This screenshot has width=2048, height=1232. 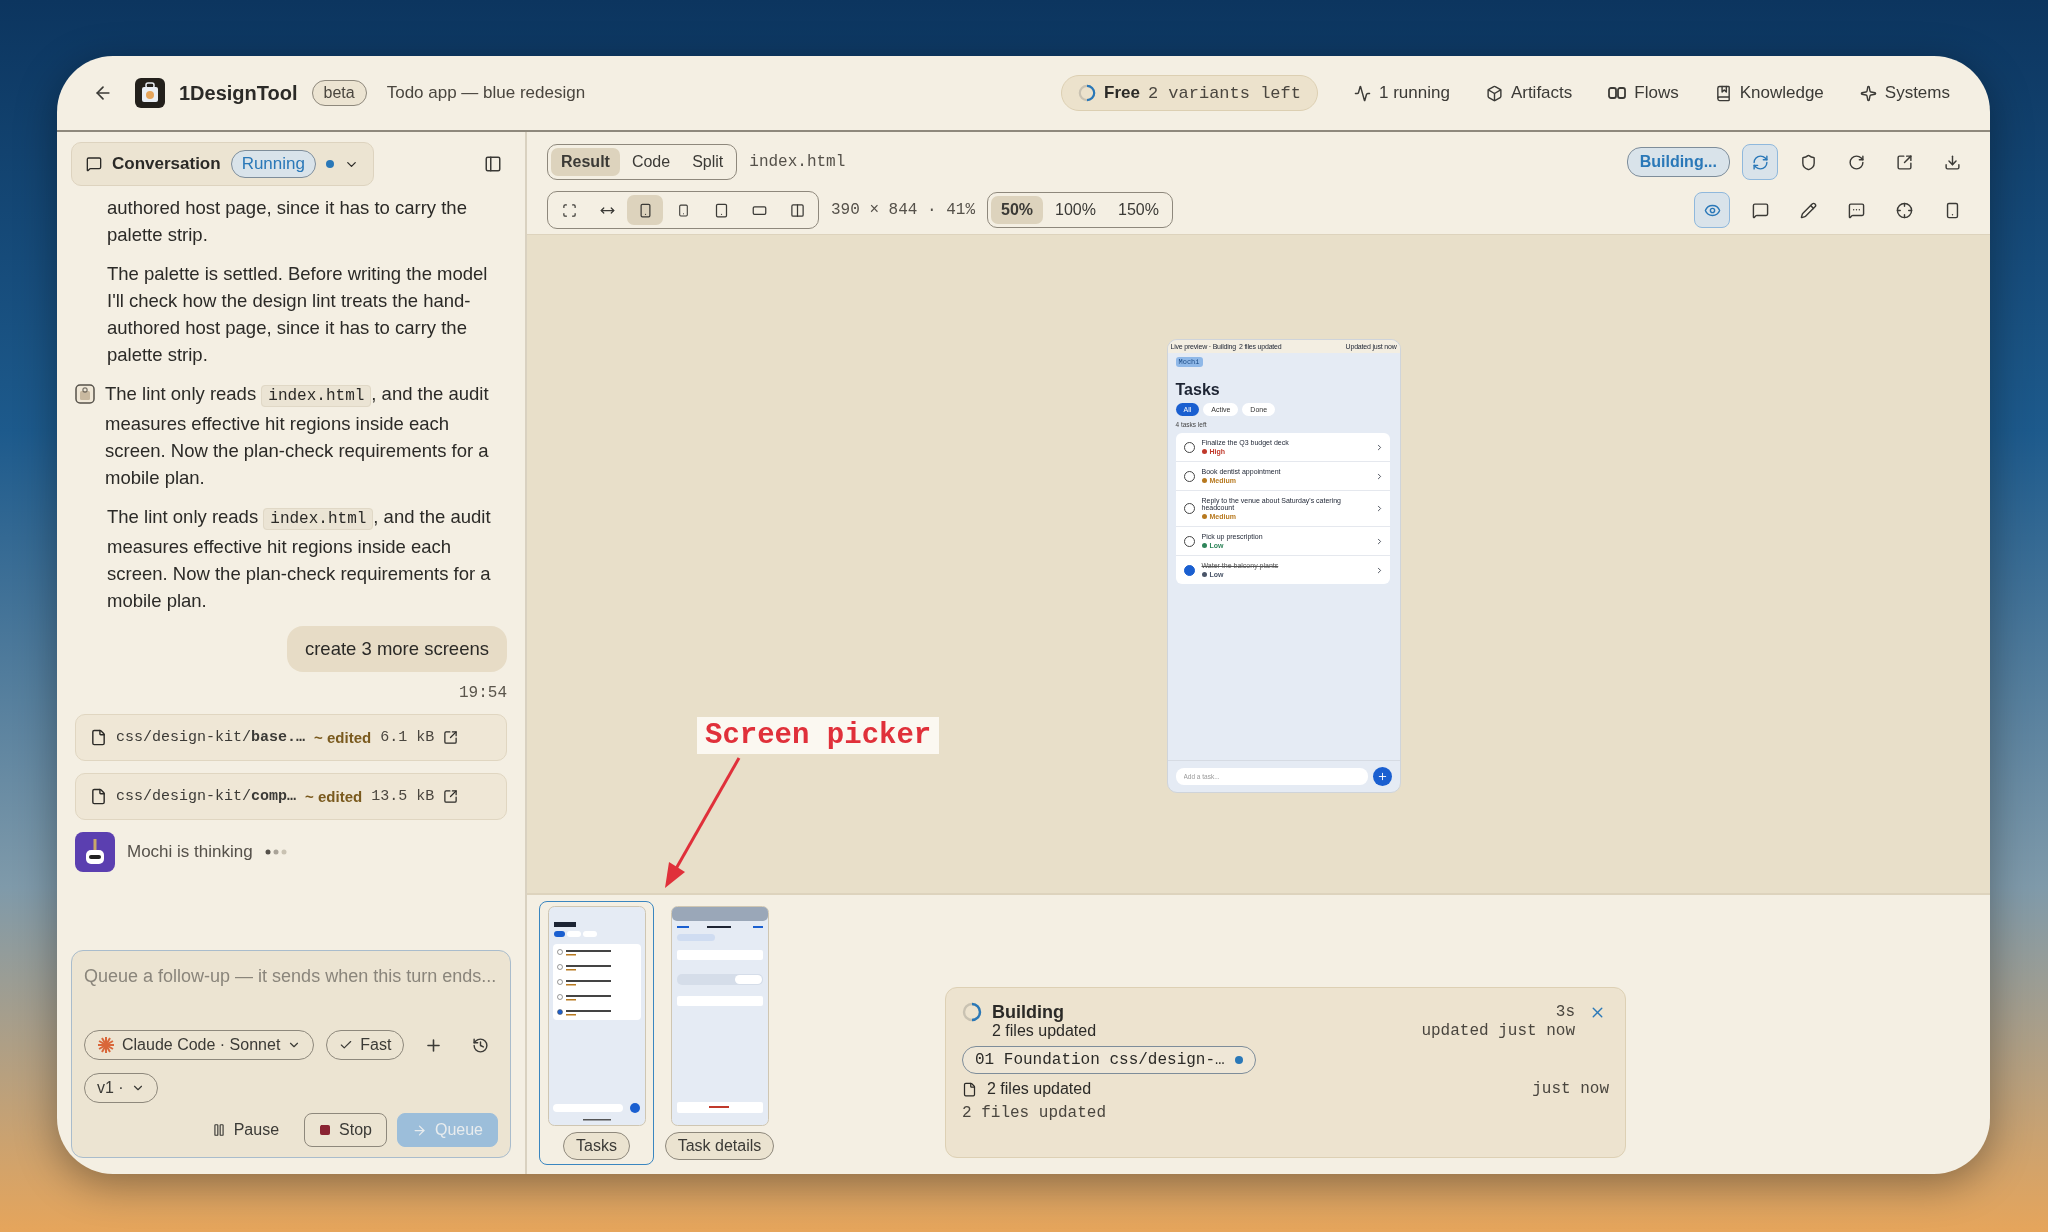 I want to click on build-row-time: just now, so click(x=1570, y=1089).